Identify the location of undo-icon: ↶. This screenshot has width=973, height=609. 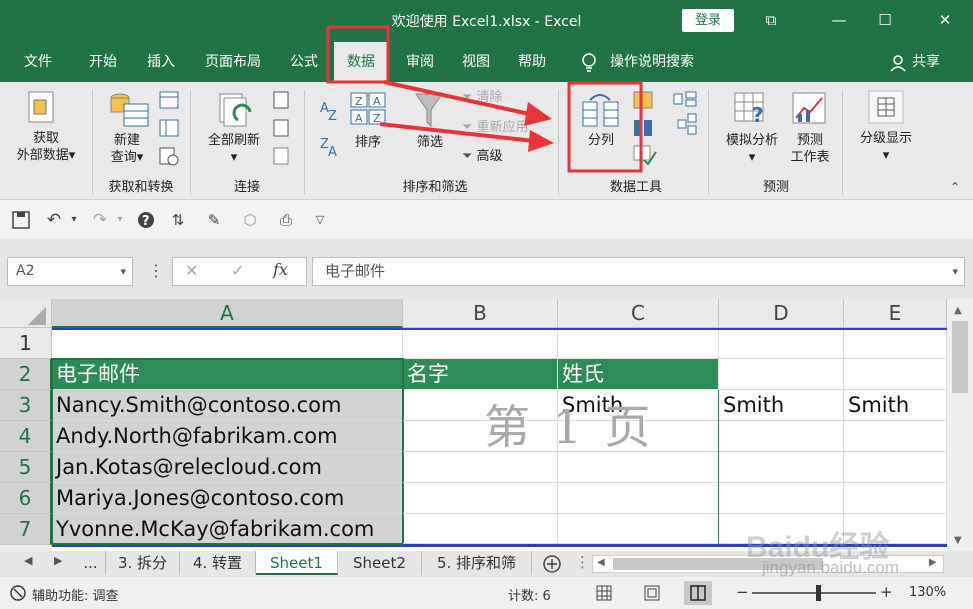
(54, 220).